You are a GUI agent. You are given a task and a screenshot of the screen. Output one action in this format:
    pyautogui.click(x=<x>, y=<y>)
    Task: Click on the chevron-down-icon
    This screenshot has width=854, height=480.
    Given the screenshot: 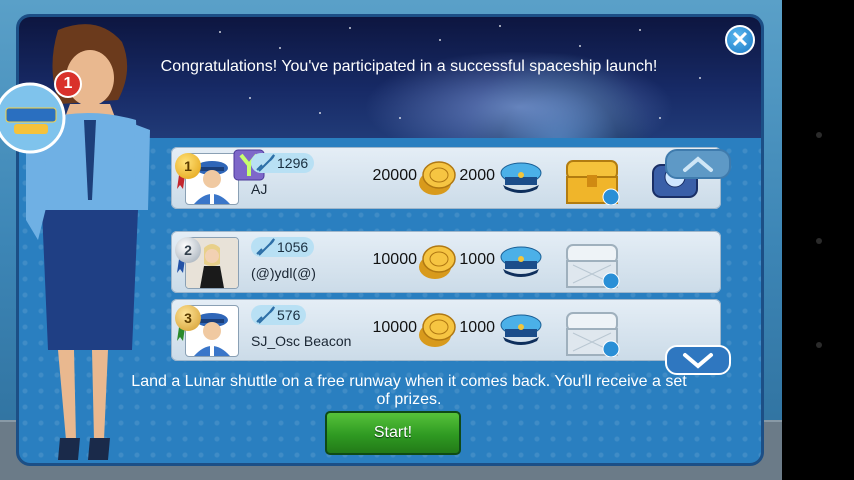 What is the action you would take?
    pyautogui.click(x=698, y=361)
    